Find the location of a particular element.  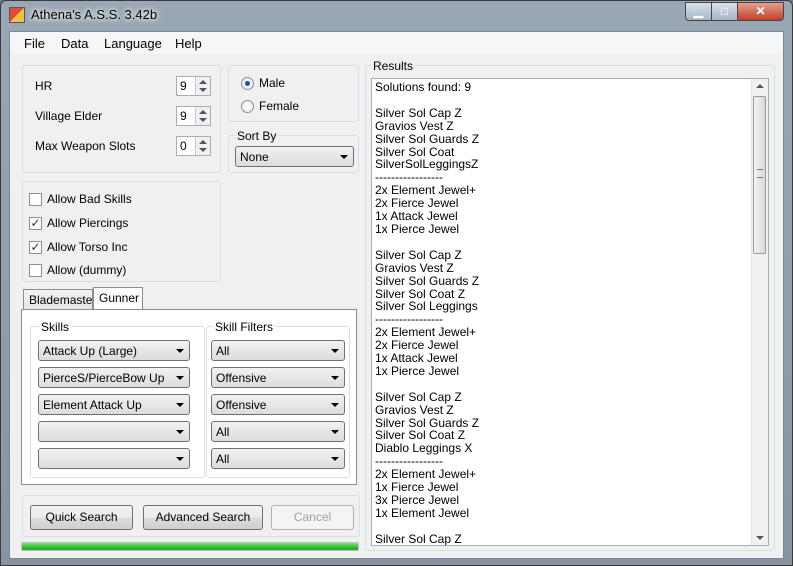

filter-combo-4: All is located at coordinates (278, 431).